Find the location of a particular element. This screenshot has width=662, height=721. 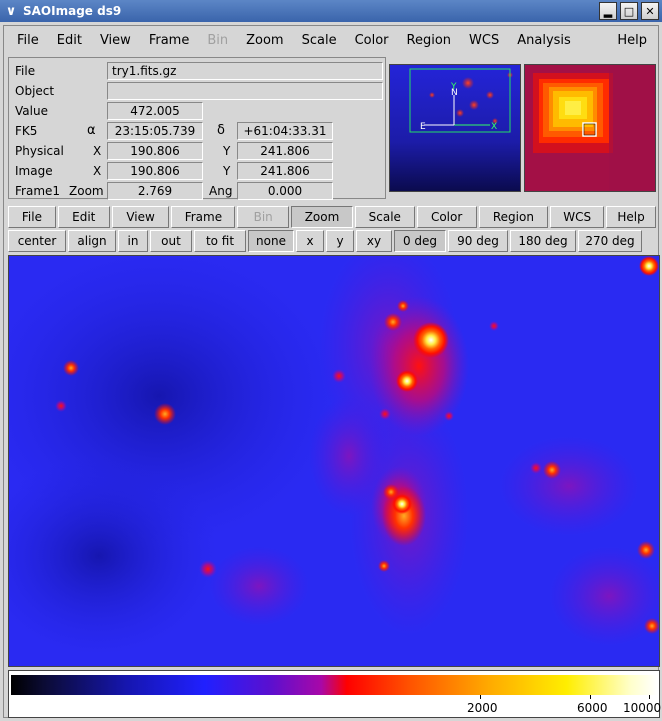

panner-x-label: X is located at coordinates (494, 127).